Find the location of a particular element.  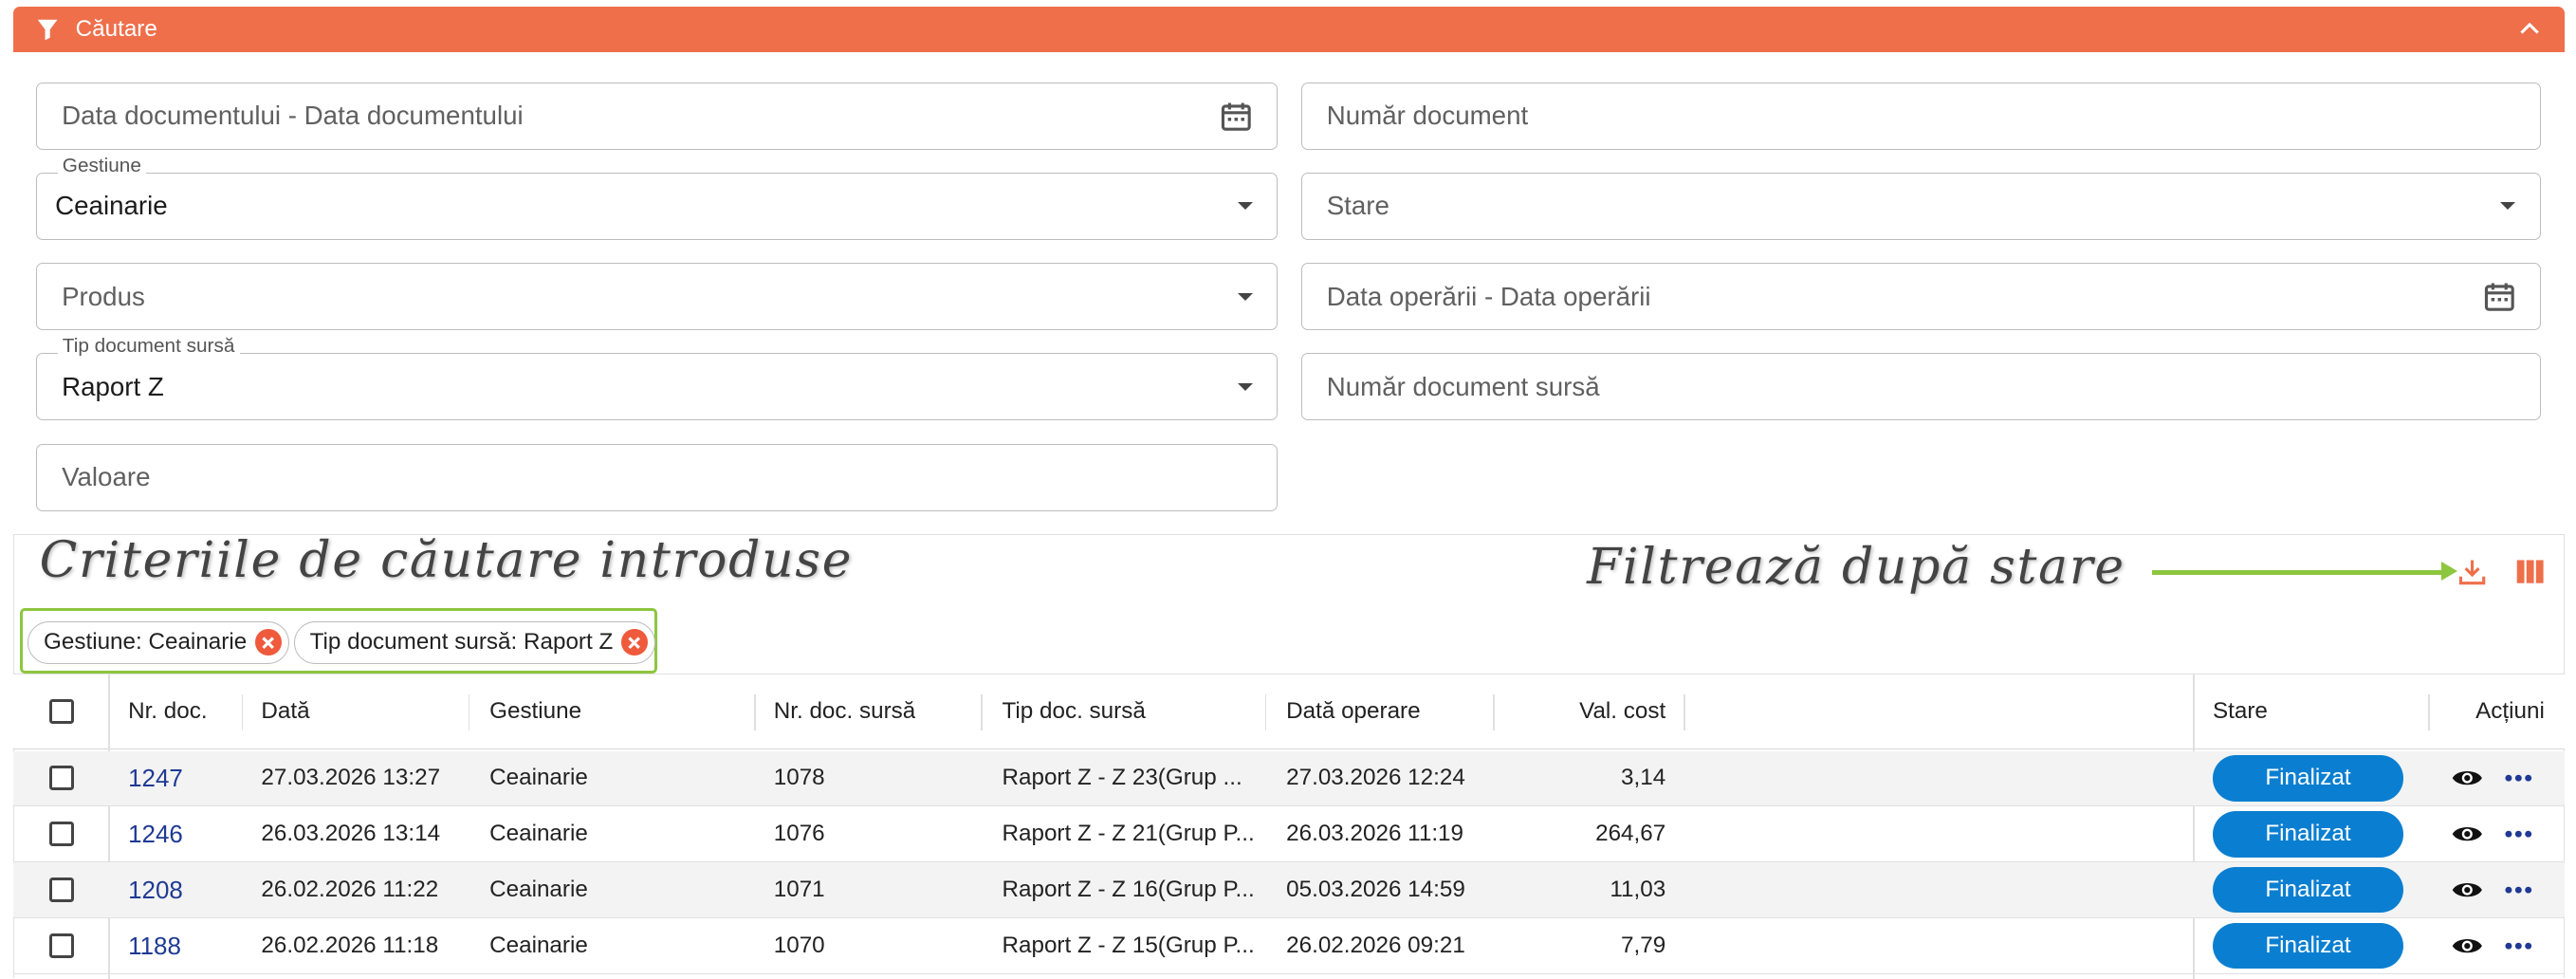

annotation-arrow is located at coordinates (2298, 573).